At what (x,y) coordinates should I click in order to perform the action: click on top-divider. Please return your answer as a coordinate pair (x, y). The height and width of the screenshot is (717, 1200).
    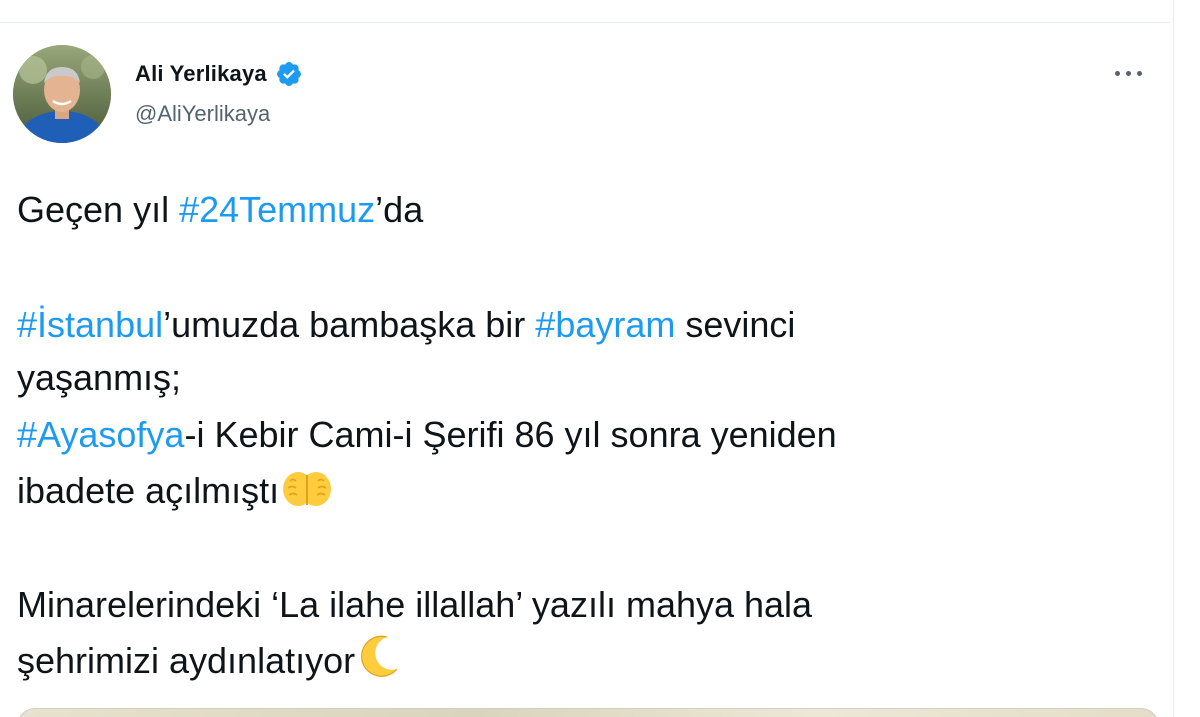
    Looking at the image, I should click on (585, 22).